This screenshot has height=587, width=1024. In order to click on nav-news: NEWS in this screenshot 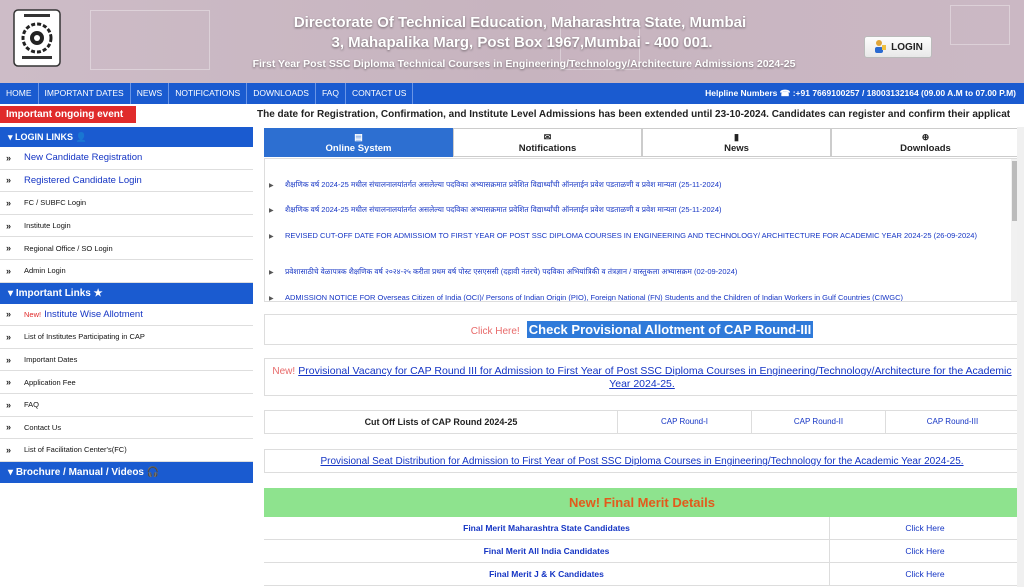, I will do `click(150, 93)`.